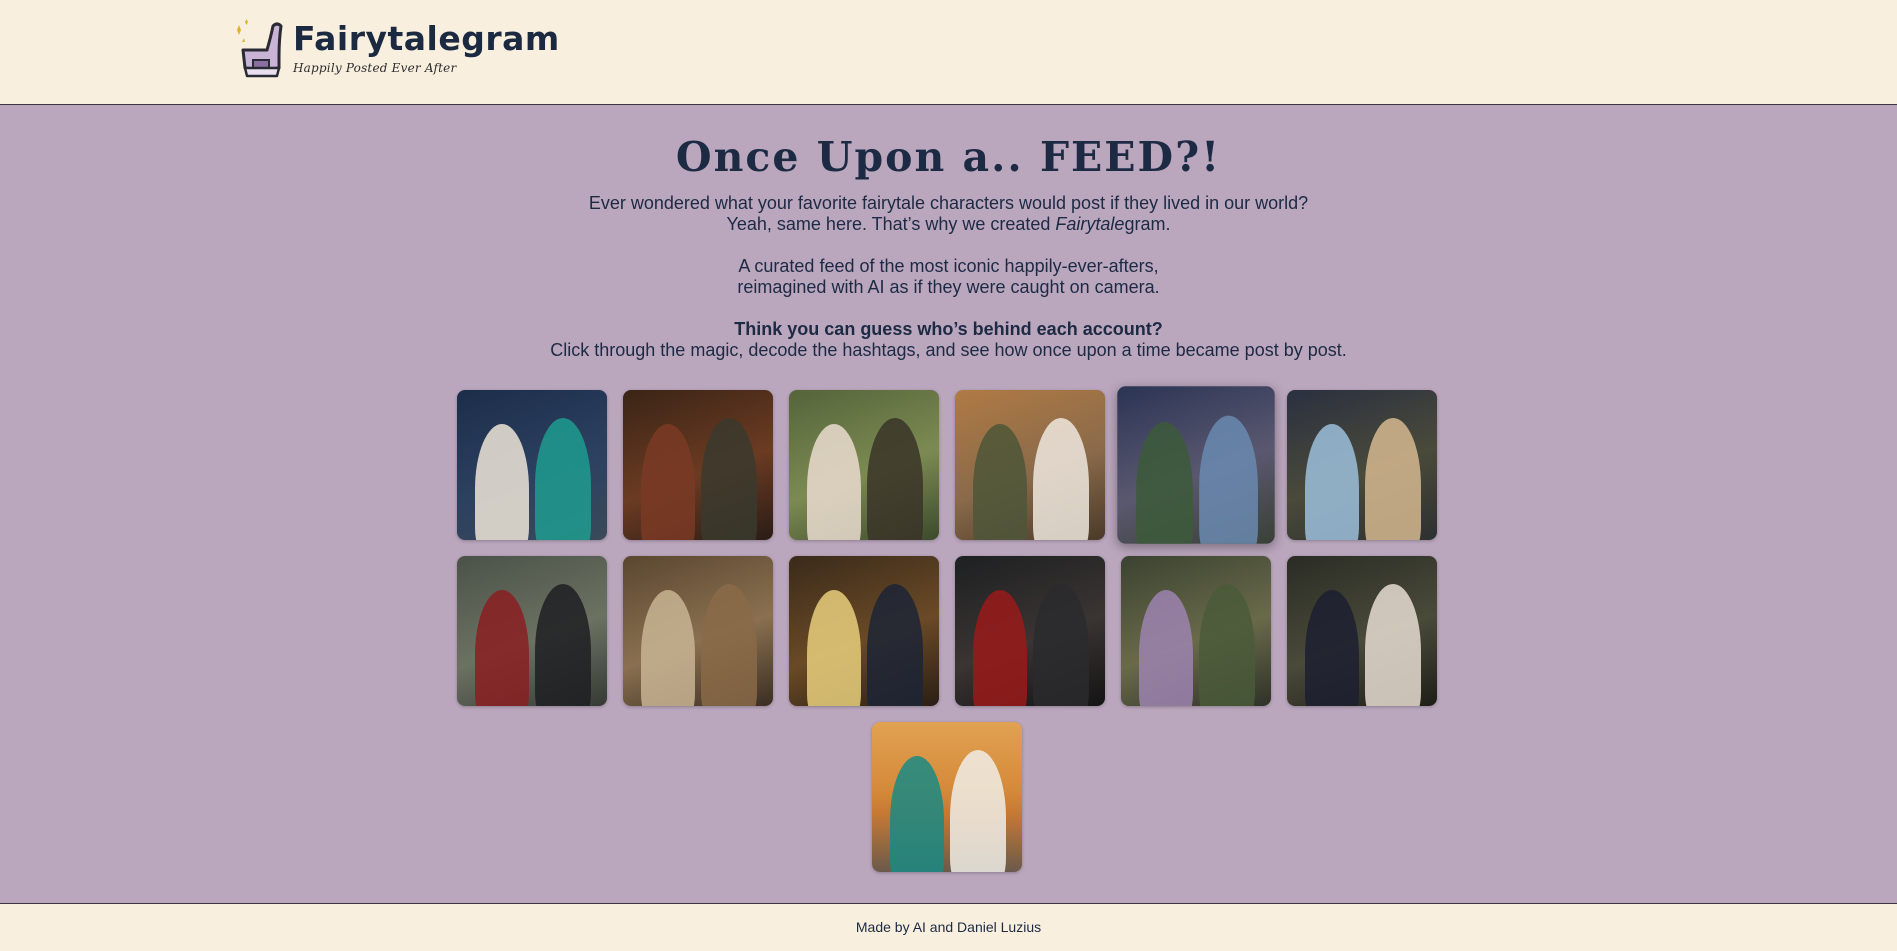 The image size is (1897, 951). Describe the element at coordinates (1147, 224) in the screenshot. I see `intro-line-2b: gram.` at that location.